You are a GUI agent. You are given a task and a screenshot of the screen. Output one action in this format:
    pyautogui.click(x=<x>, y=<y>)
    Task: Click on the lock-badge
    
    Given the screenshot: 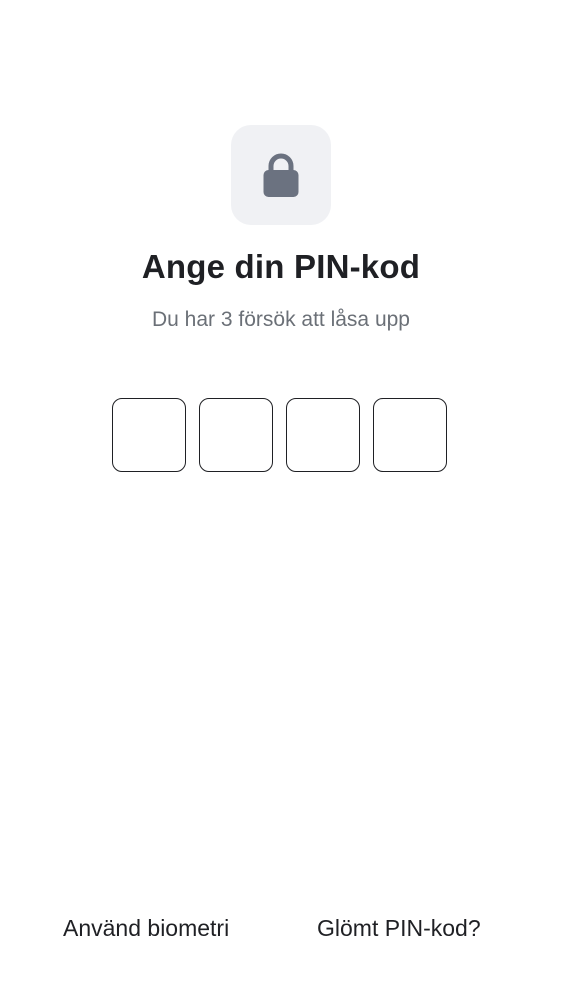 What is the action you would take?
    pyautogui.click(x=281, y=175)
    